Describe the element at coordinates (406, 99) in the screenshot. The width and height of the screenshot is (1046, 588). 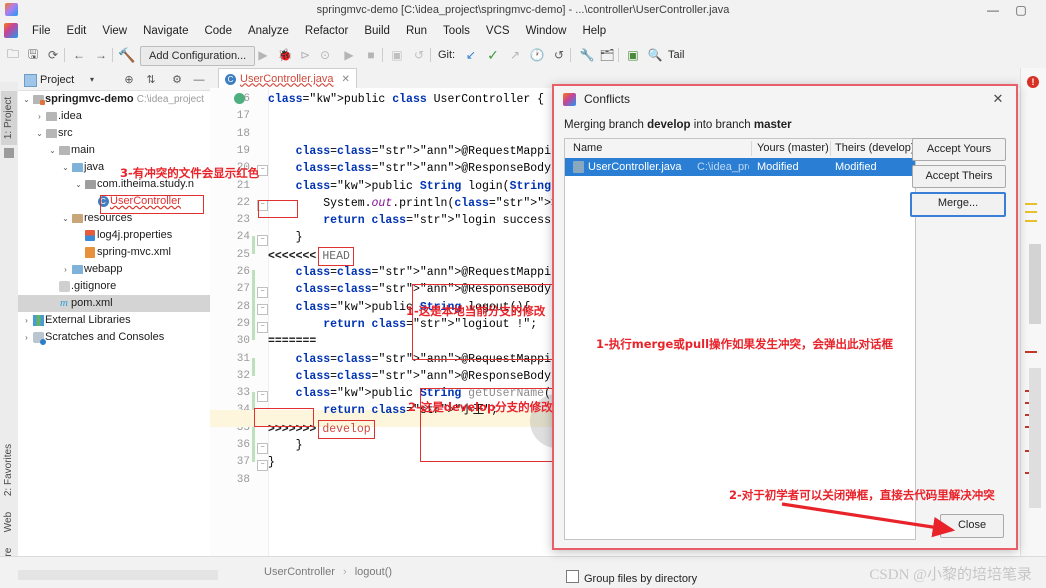
I see `code-line: class="kw">public class UserController {` at that location.